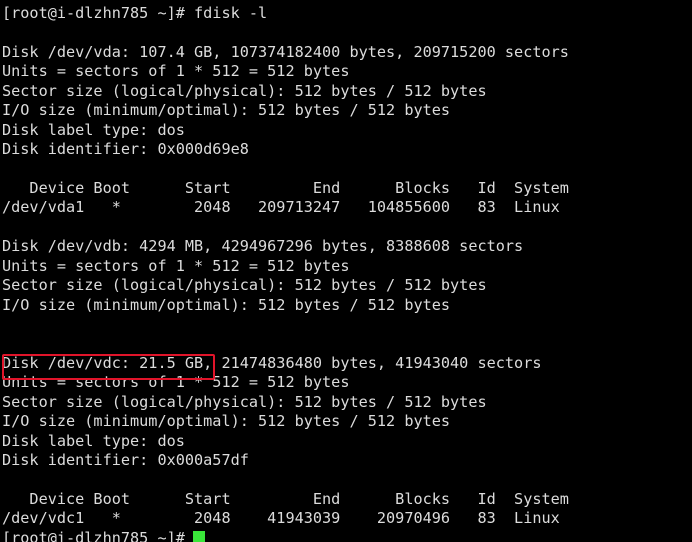 This screenshot has width=692, height=542. I want to click on terminal-line: [root@i-dlzhn785 ~]# fdisk -l, so click(135, 13).